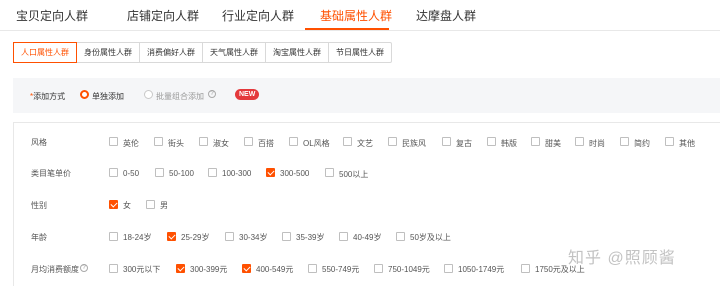 This screenshot has width=720, height=286. I want to click on style-option: 淑女, so click(221, 143).